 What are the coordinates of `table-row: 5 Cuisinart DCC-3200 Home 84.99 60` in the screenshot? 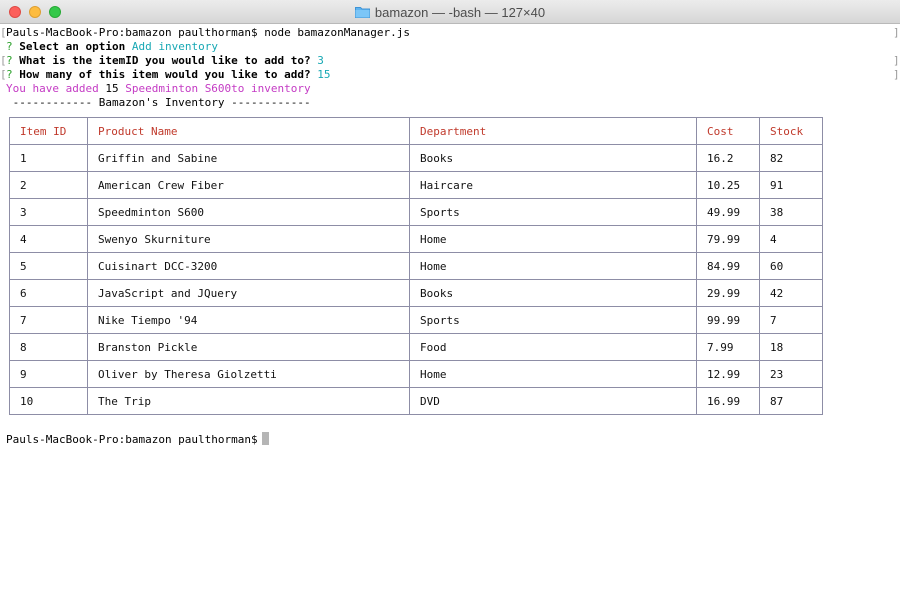 It's located at (416, 266).